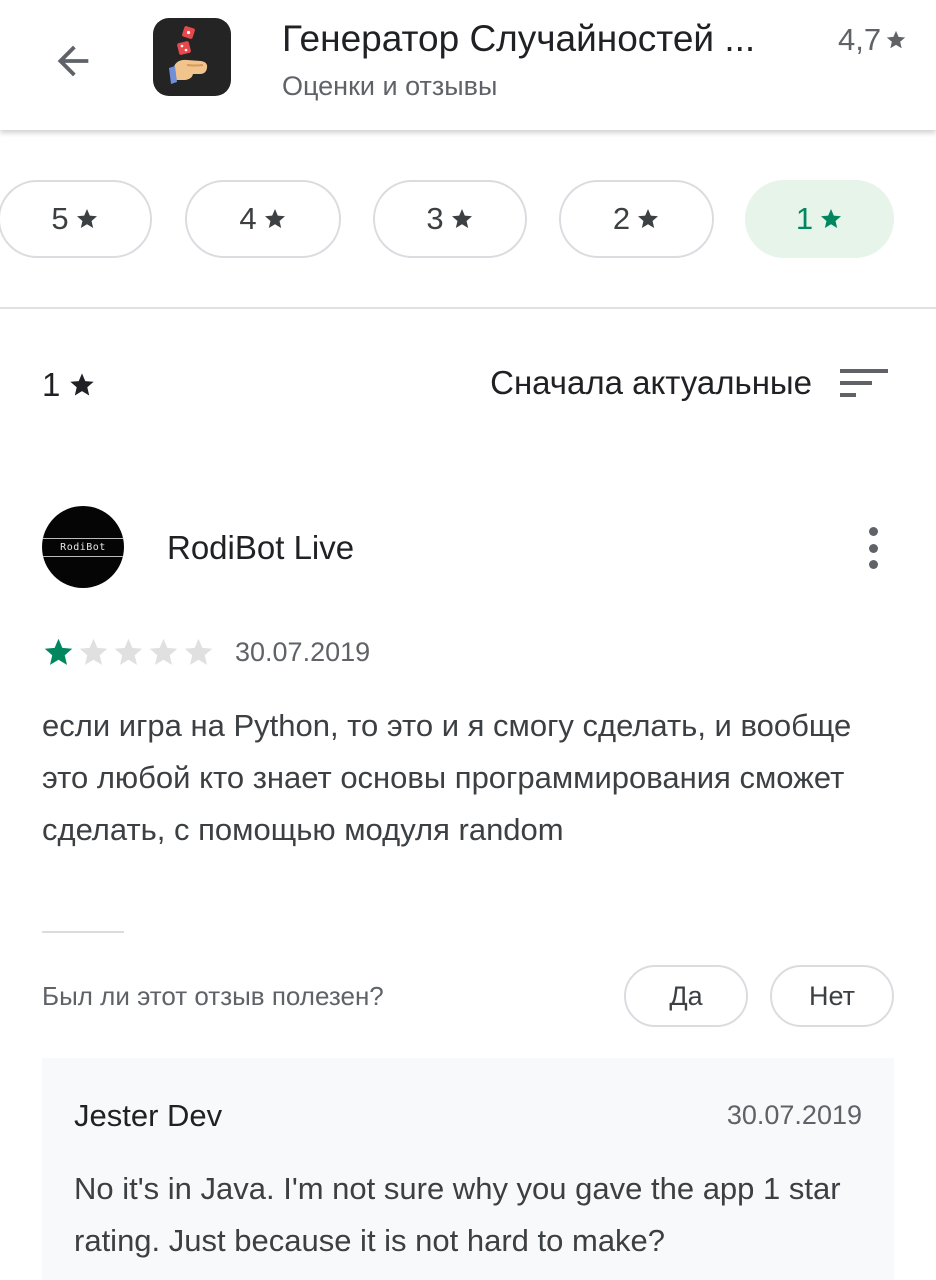  Describe the element at coordinates (636, 219) in the screenshot. I see `filter-chip-2-stars: 2` at that location.